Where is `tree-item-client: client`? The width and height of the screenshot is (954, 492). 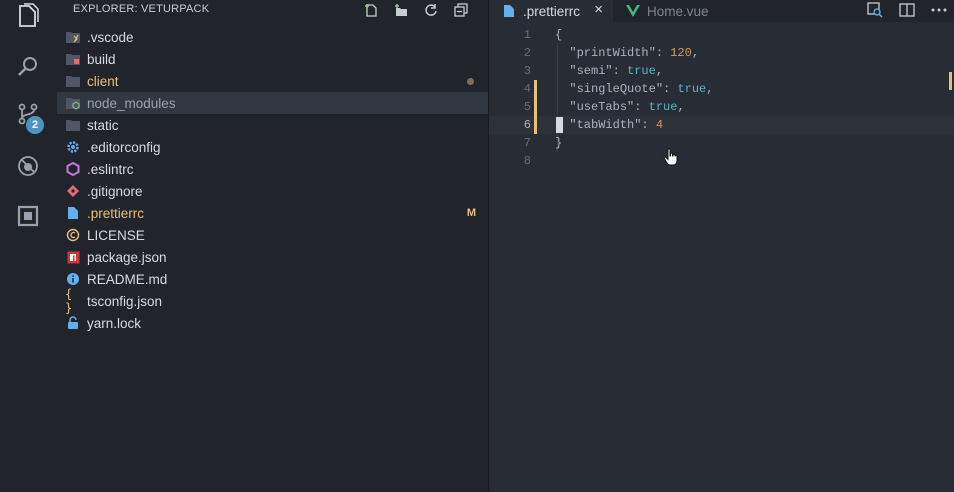 tree-item-client: client is located at coordinates (272, 81).